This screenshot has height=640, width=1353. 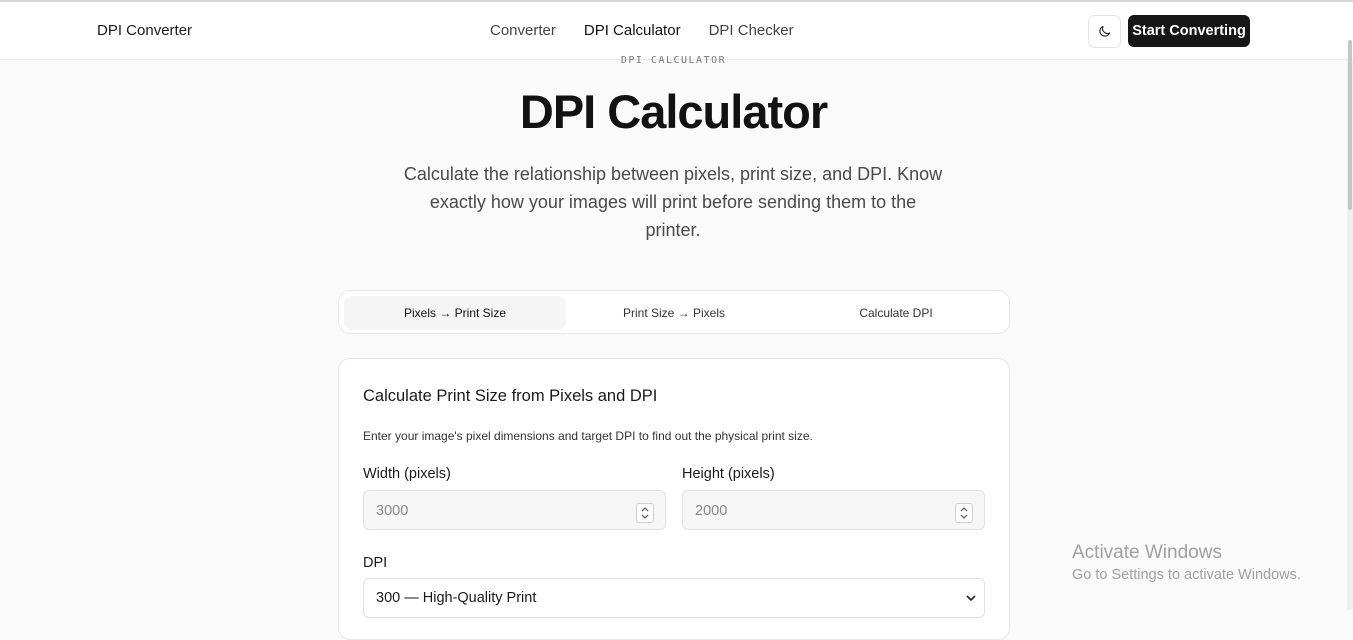 What do you see at coordinates (510, 396) in the screenshot?
I see `card-title: Calculate Print Size from Pixels and DPI` at bounding box center [510, 396].